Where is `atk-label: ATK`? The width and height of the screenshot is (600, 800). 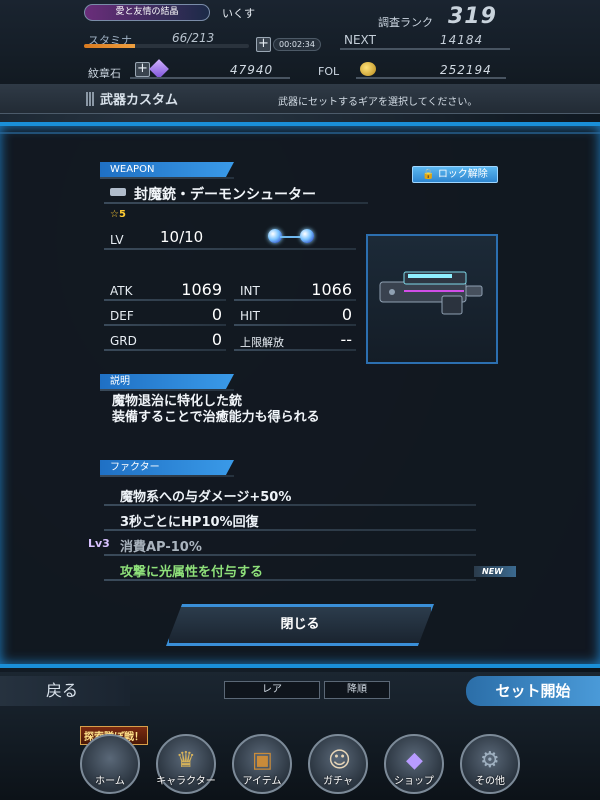
atk-label: ATK is located at coordinates (121, 291).